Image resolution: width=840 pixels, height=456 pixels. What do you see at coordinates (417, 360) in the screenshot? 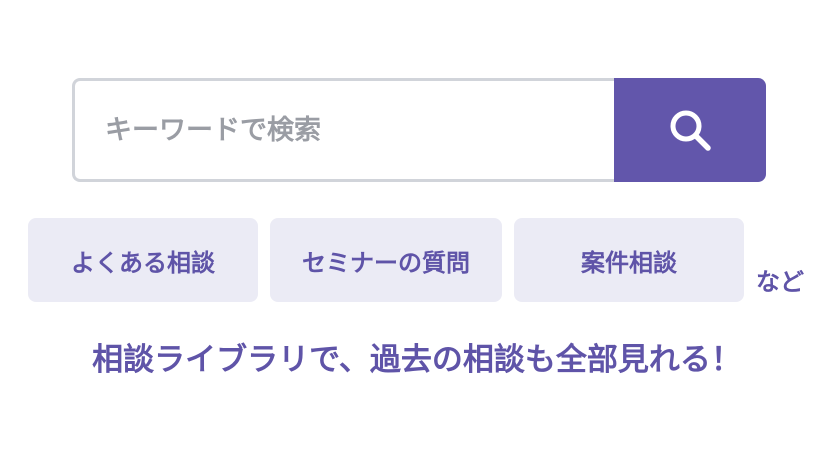
I see `tagline: 相談ライブラリで、過去の相談も全部見れる！` at bounding box center [417, 360].